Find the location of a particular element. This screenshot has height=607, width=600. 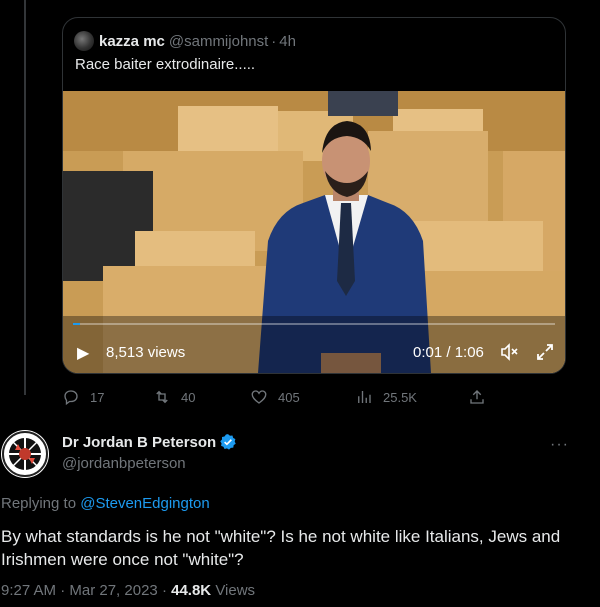

quoted-author-name: kazza mc is located at coordinates (132, 41).